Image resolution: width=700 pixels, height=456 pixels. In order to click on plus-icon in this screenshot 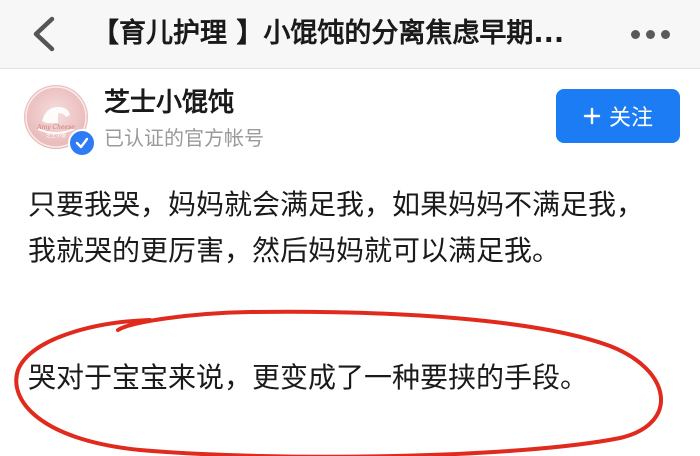, I will do `click(592, 116)`.